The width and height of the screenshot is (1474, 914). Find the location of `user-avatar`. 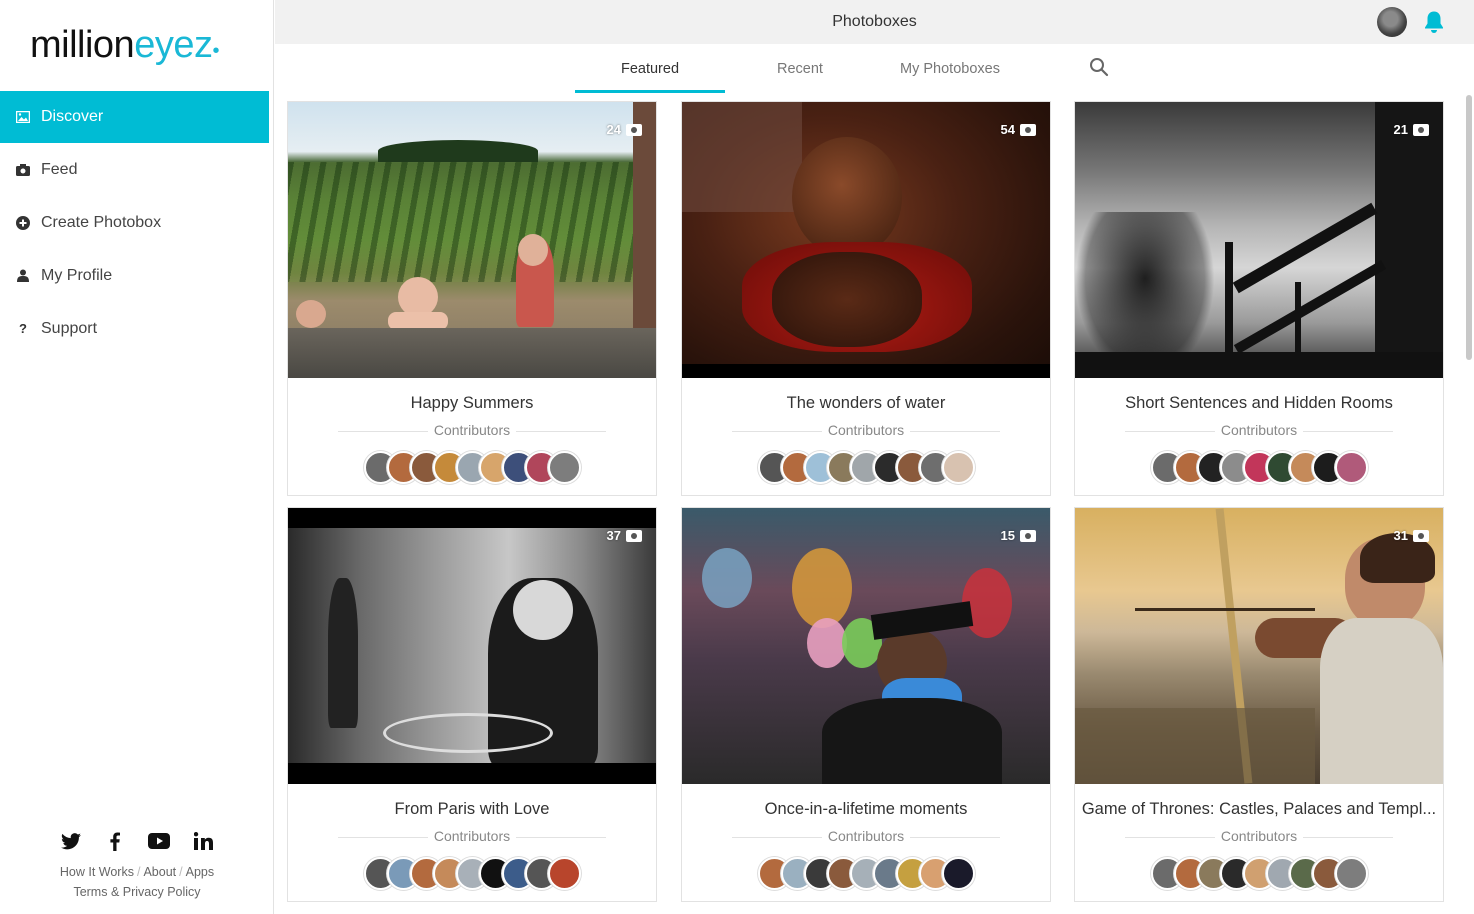

user-avatar is located at coordinates (1392, 22).